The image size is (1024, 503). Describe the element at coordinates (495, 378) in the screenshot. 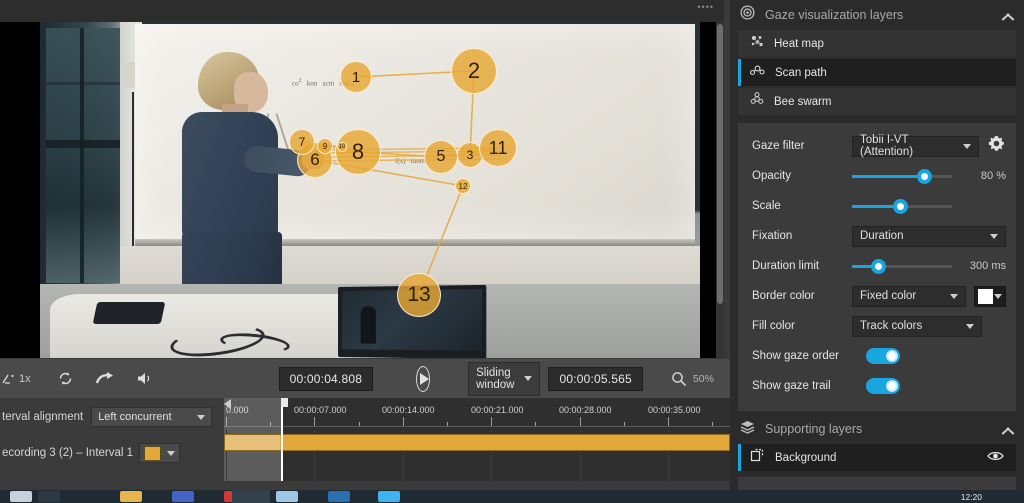

I see `window-mode-label: Sliding window` at that location.